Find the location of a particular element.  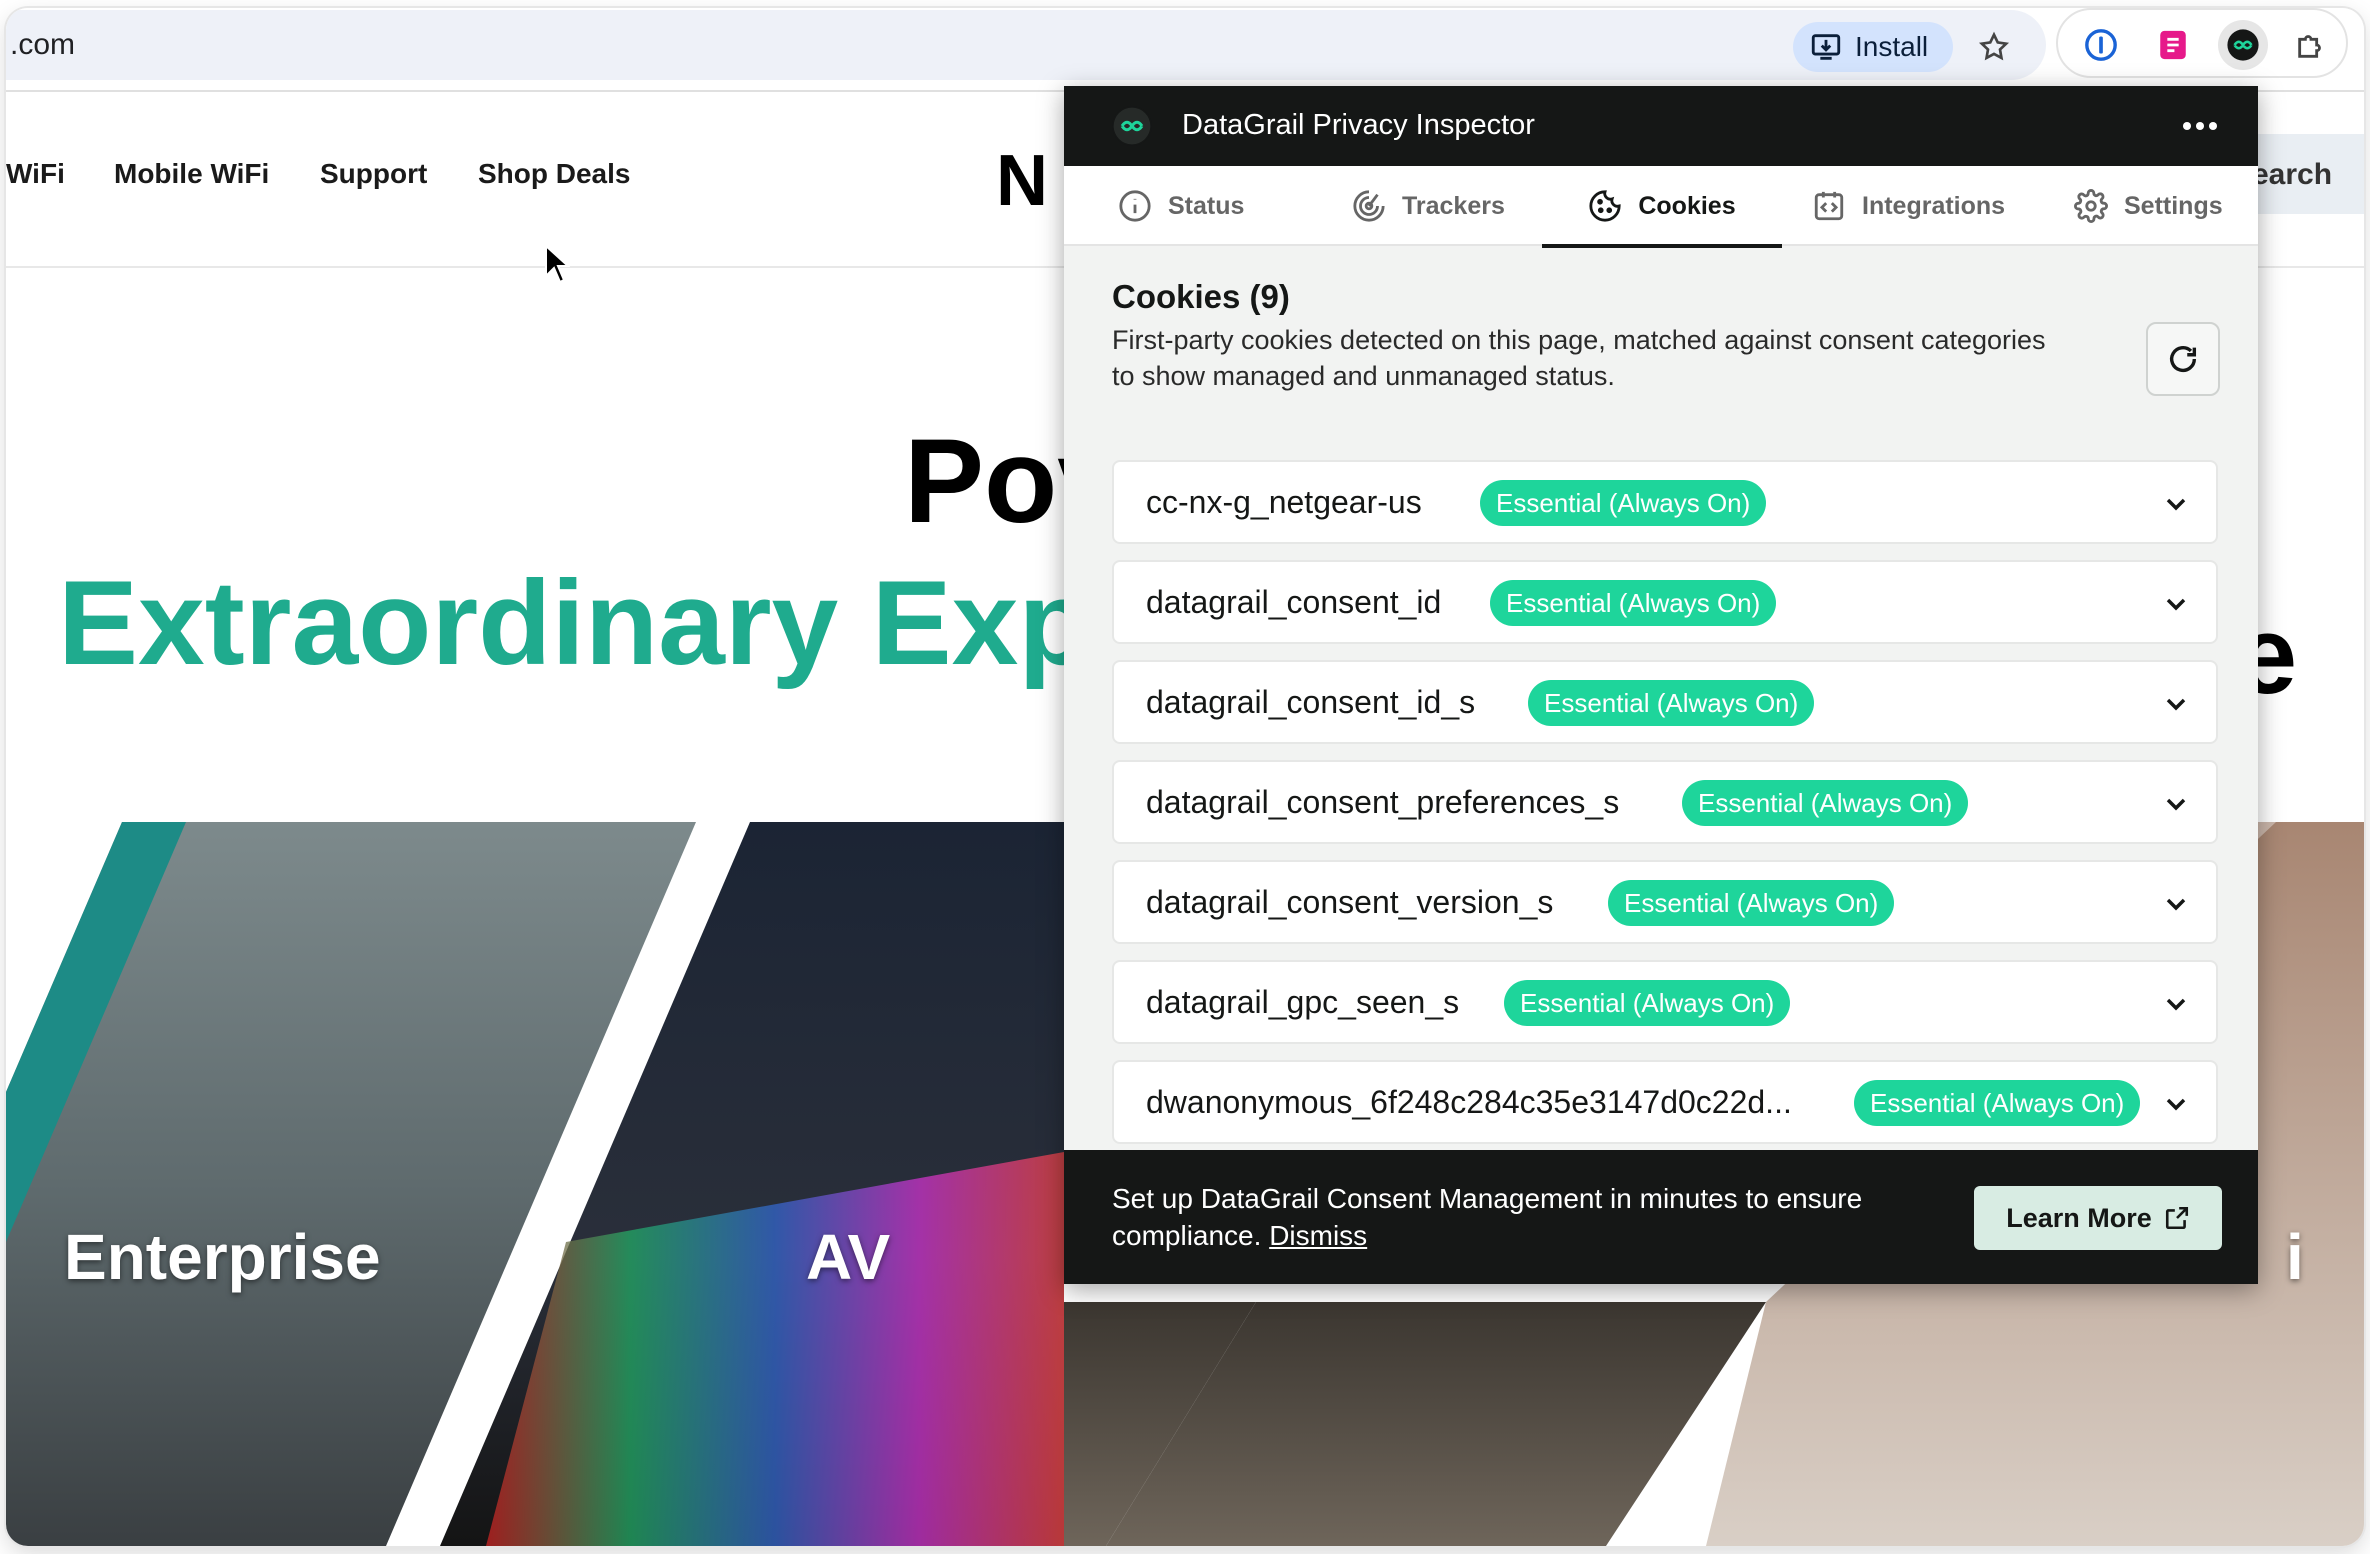

tab-settings: Settings is located at coordinates (2148, 206).